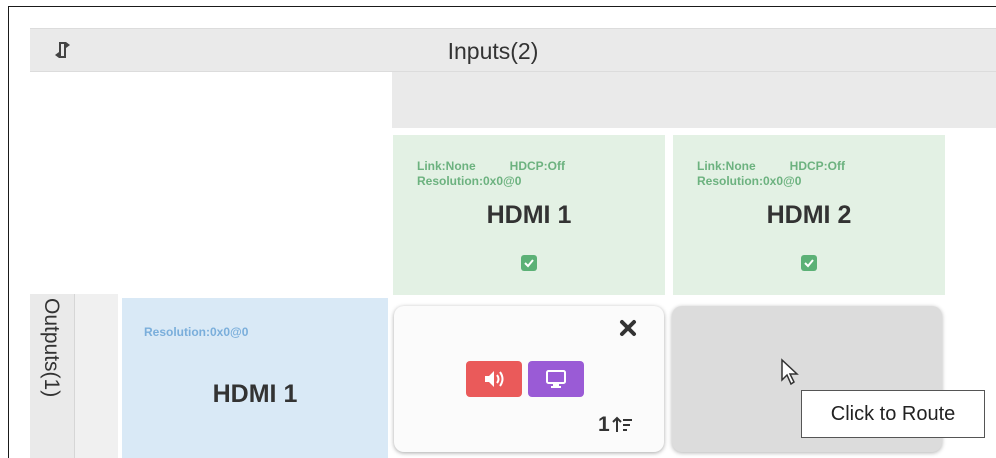  I want to click on outputs-label: Outputs(1), so click(52, 376).